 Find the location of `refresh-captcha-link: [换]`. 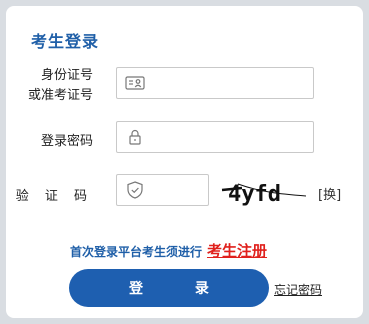

refresh-captcha-link: [换] is located at coordinates (329, 193).